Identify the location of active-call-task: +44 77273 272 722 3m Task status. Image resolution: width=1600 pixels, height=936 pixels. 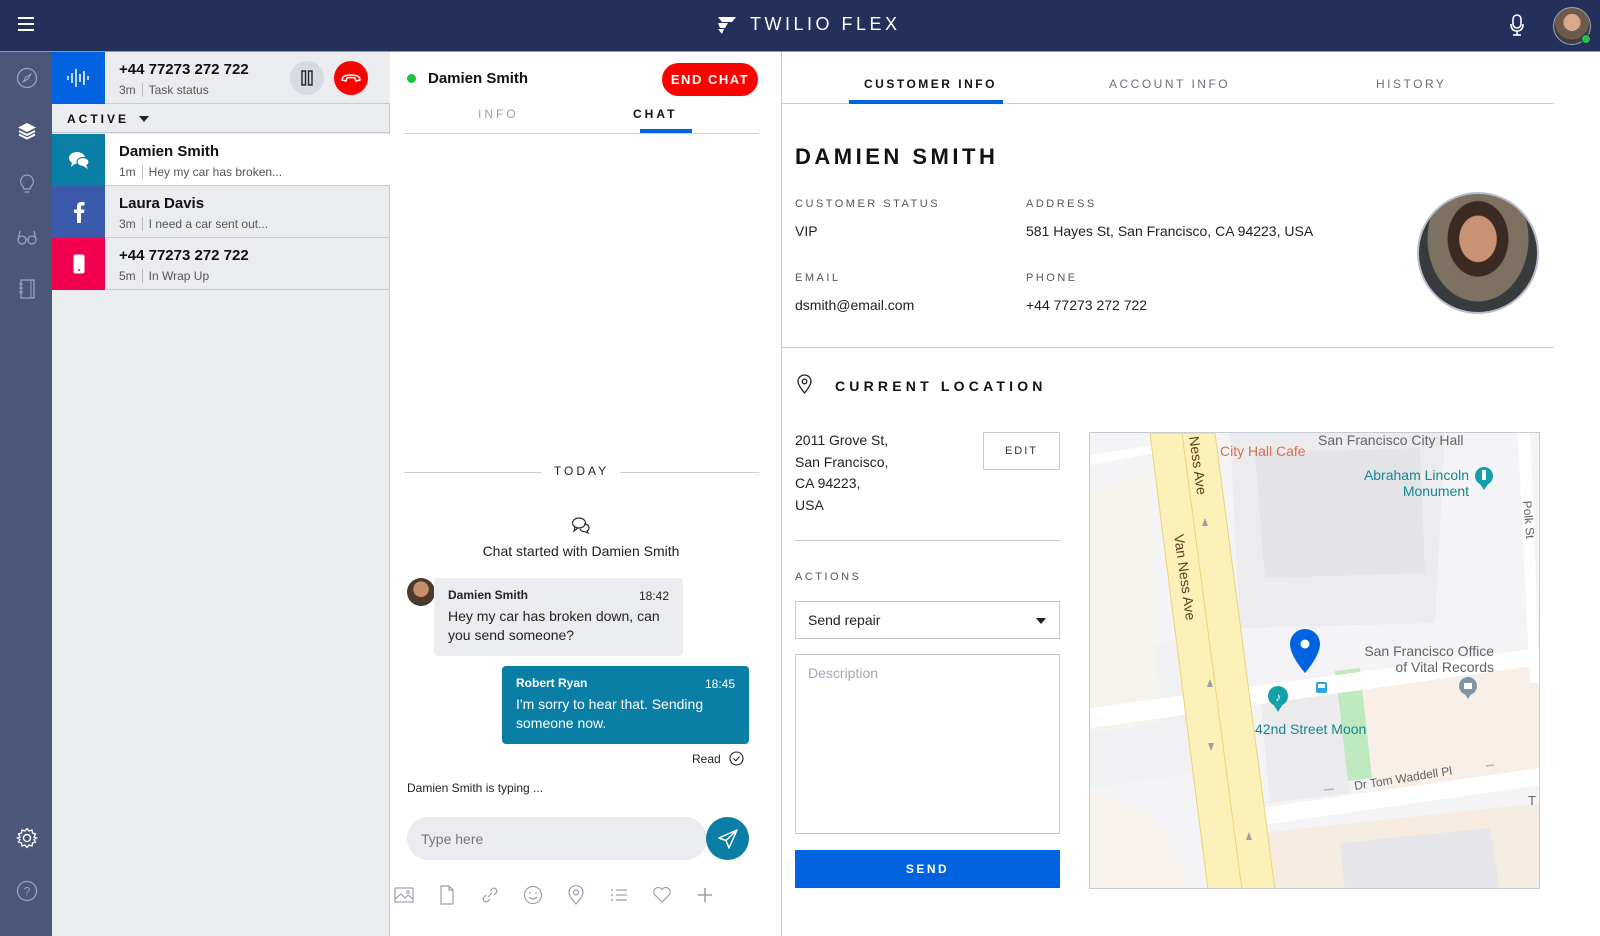
(221, 78).